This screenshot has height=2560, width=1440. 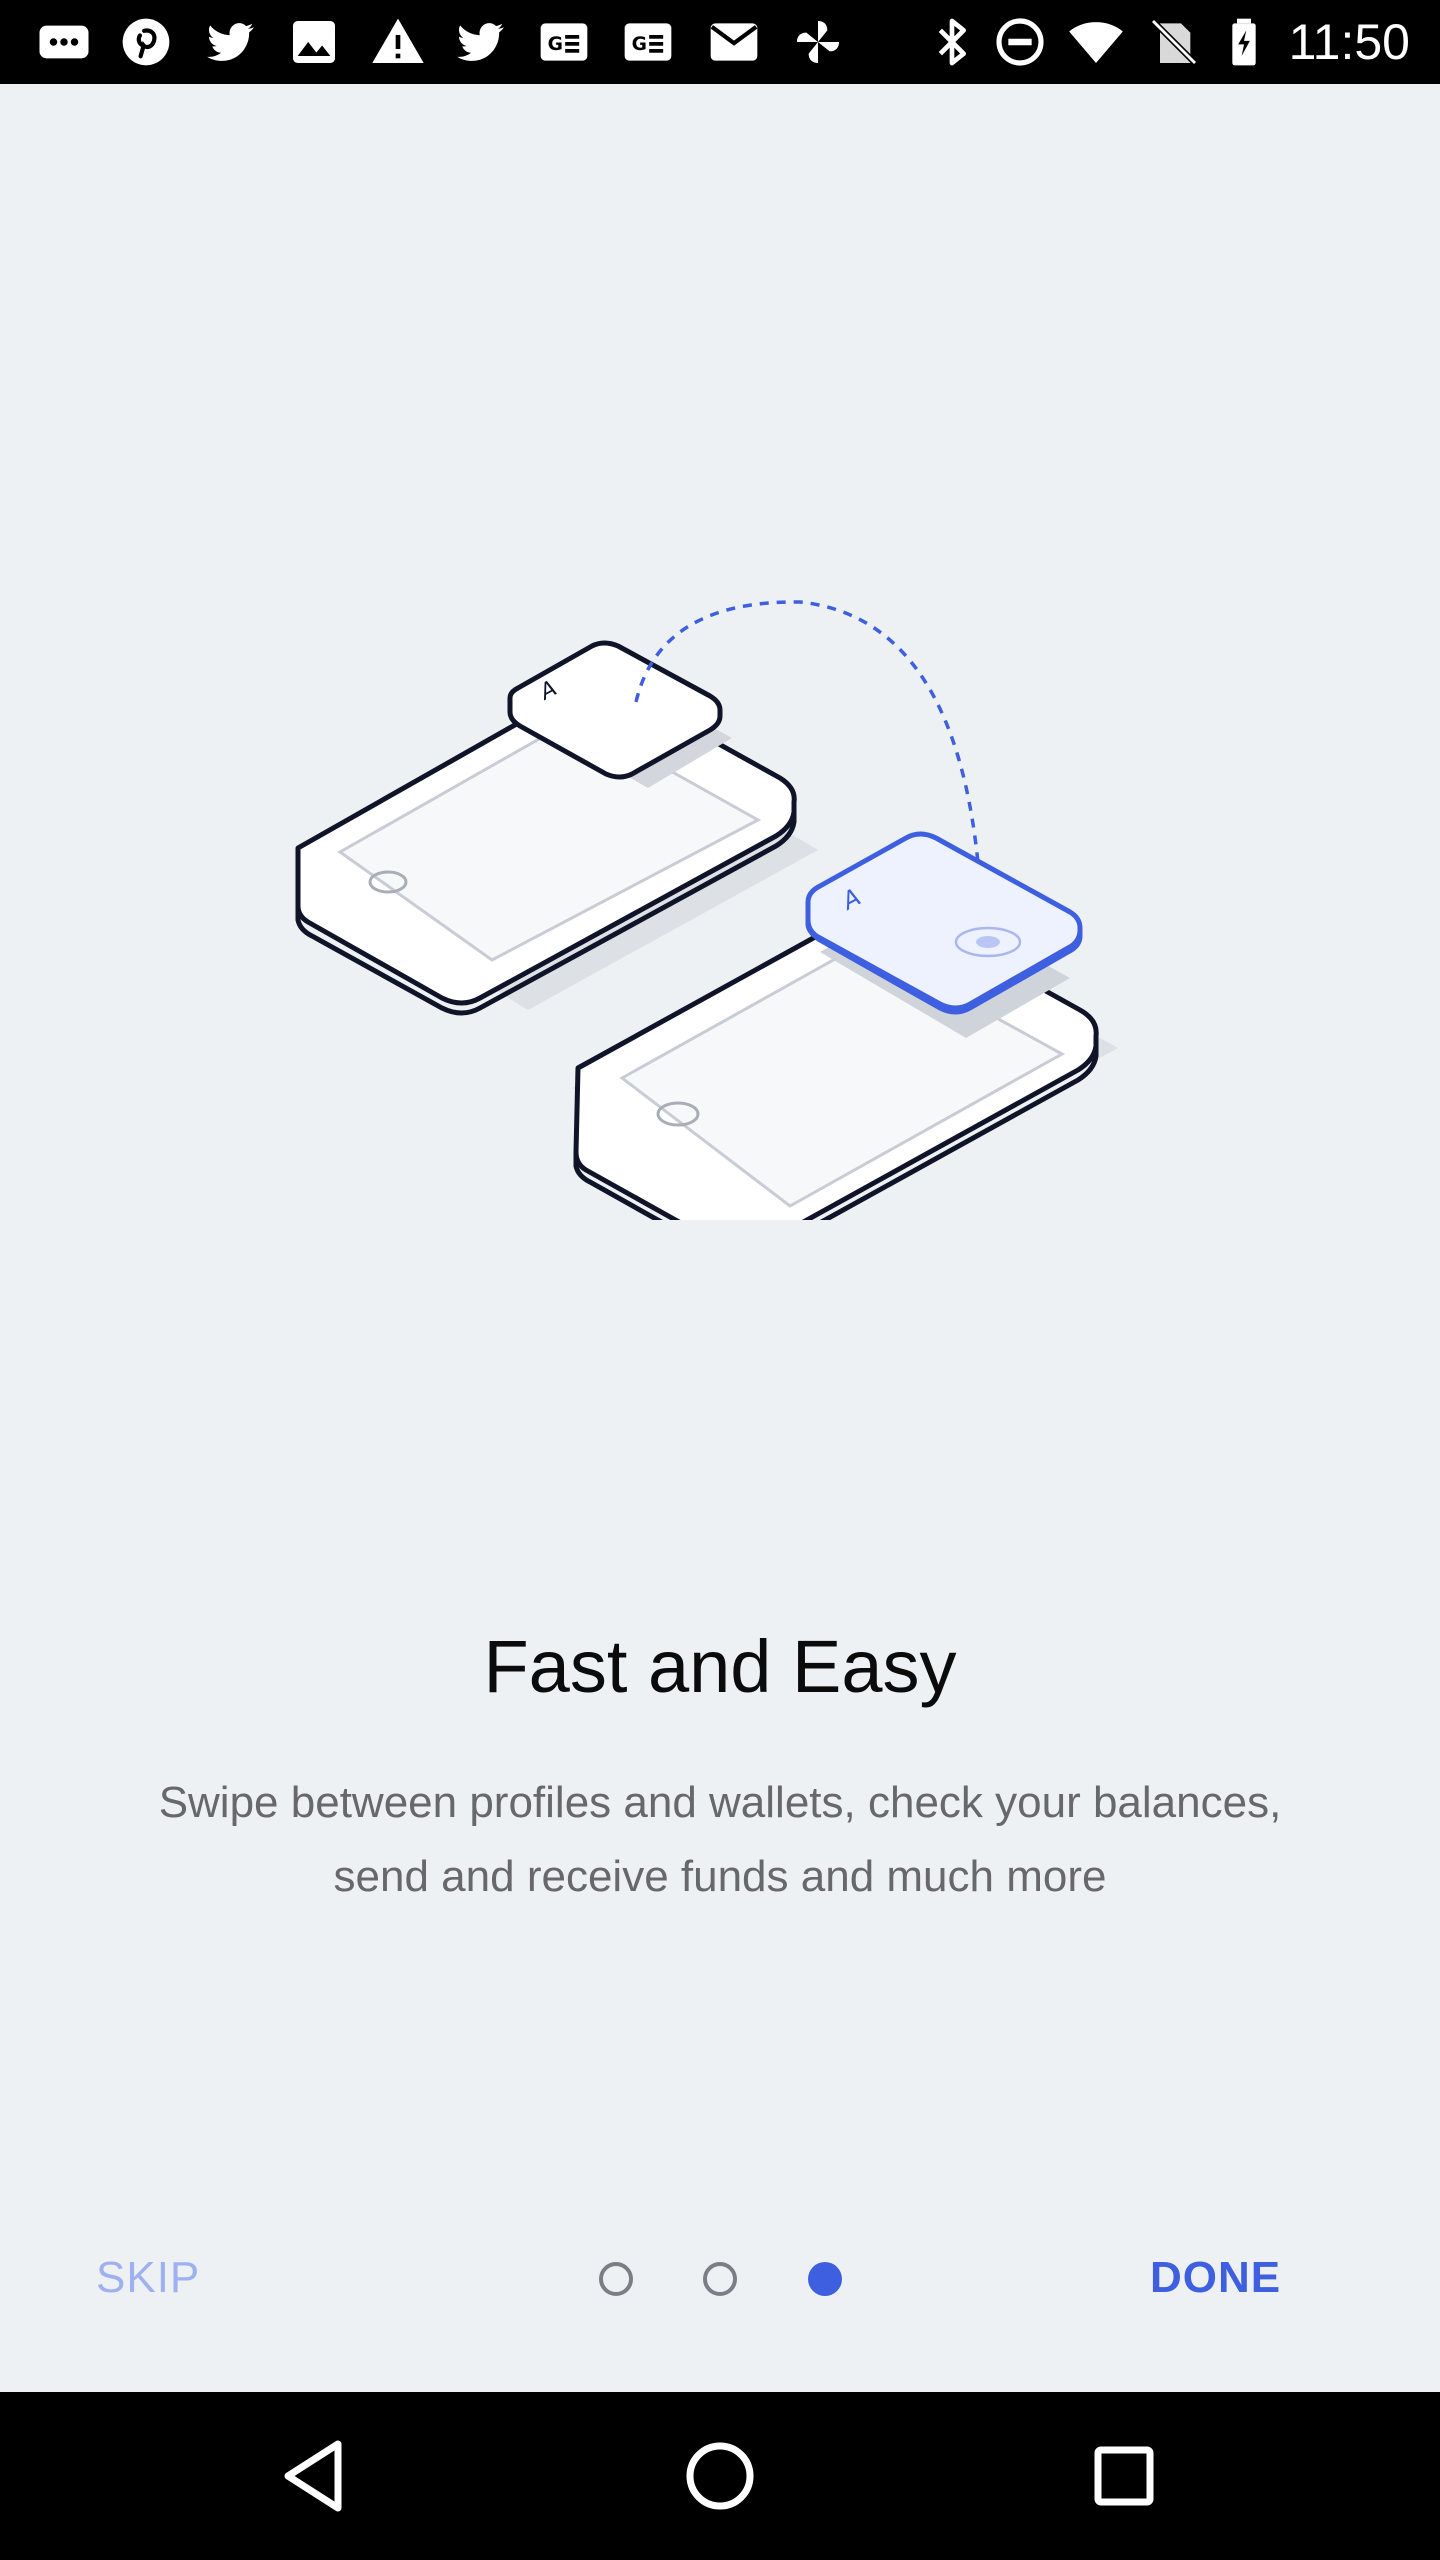 I want to click on system-nav-bar, so click(x=720, y=2476).